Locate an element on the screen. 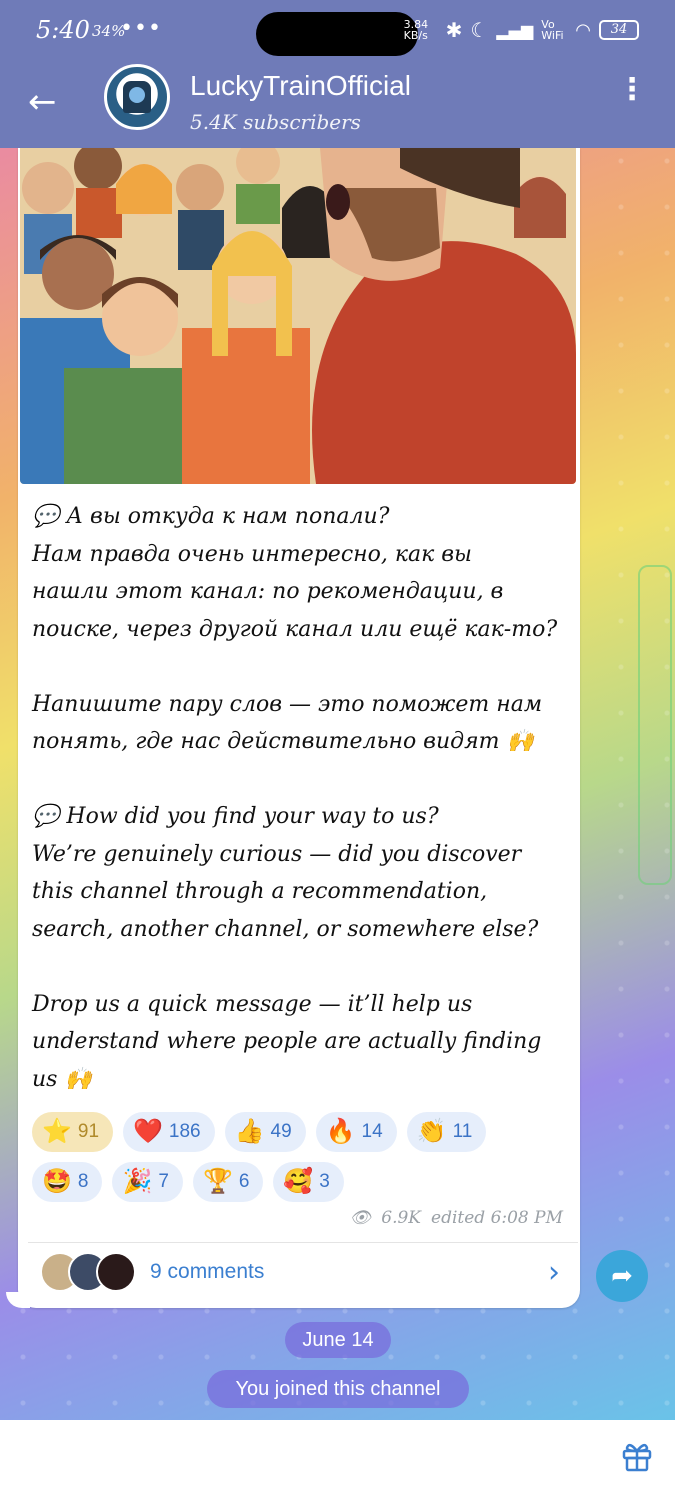 This screenshot has width=675, height=1500. reaction-trophy: 🏆 6 is located at coordinates (228, 1182).